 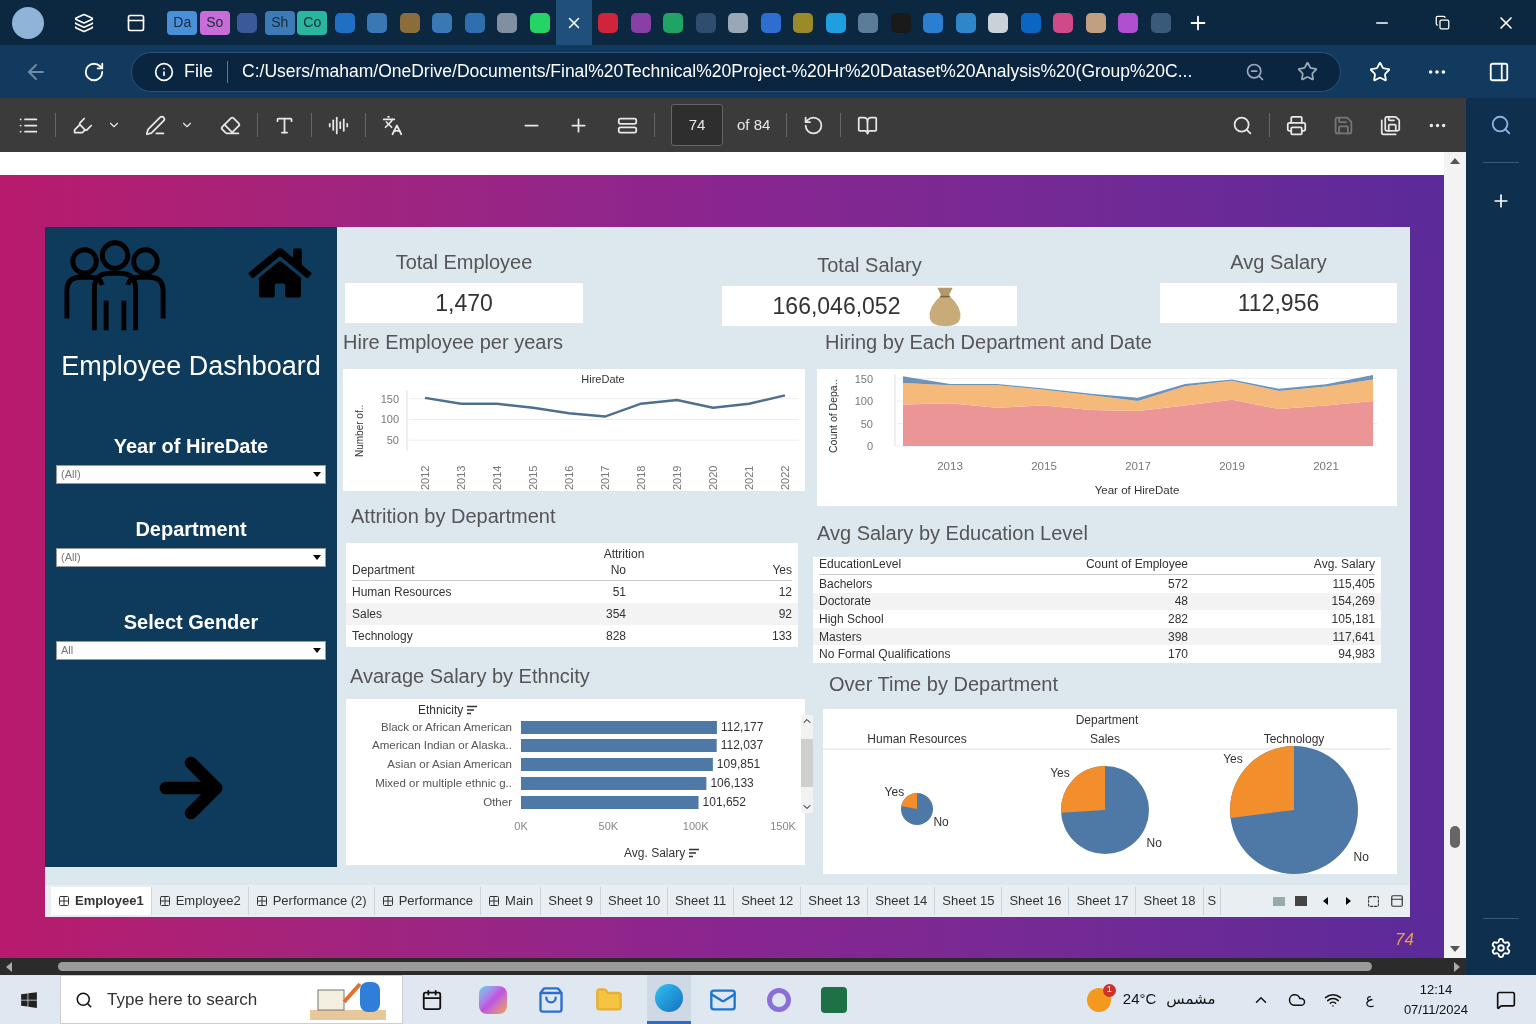 What do you see at coordinates (618, 592) in the screenshot?
I see `table-cell-text: 51` at bounding box center [618, 592].